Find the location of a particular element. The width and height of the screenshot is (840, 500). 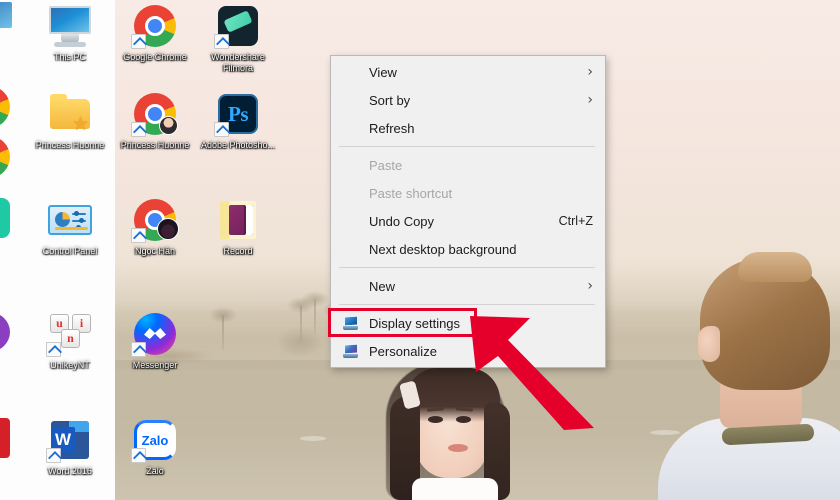

context-menu-item-undo-copy: Undo Copy Ctrl+Z is located at coordinates (468, 221).